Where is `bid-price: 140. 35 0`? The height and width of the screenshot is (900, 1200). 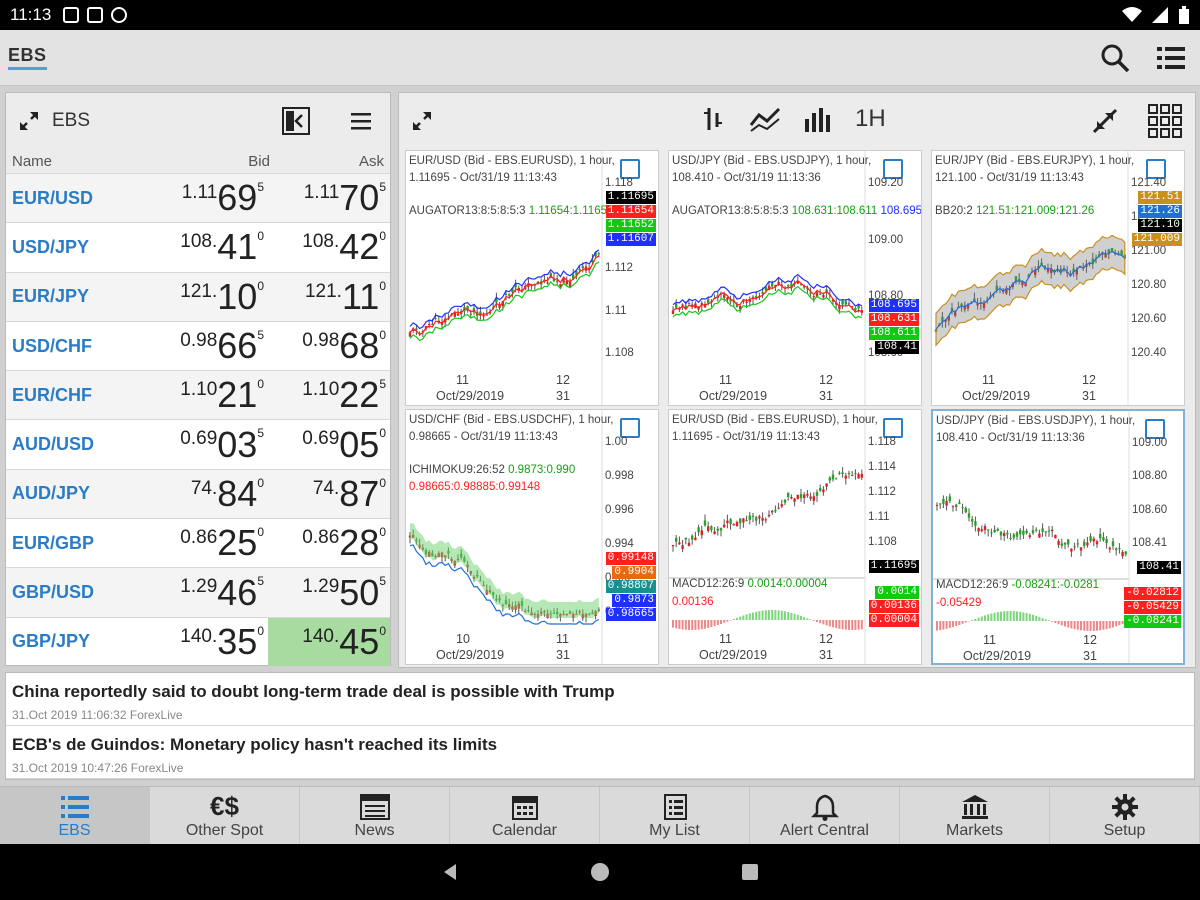
bid-price: 140. 35 0 is located at coordinates (207, 642).